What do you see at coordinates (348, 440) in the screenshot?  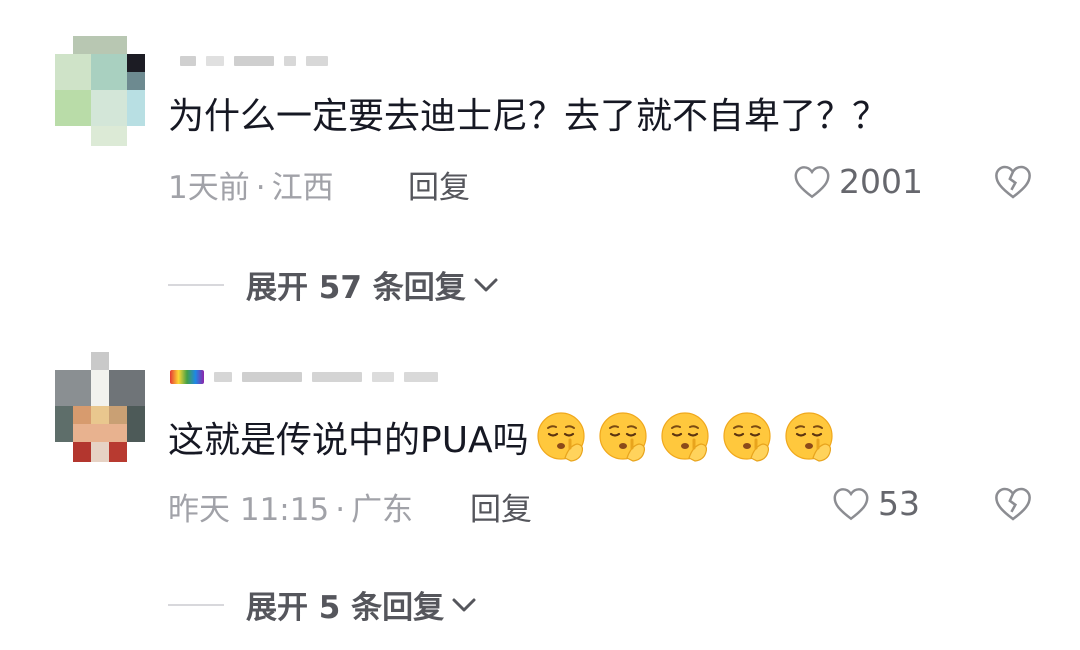 I see `comment-text-content: 这就是传说中的PUA吗` at bounding box center [348, 440].